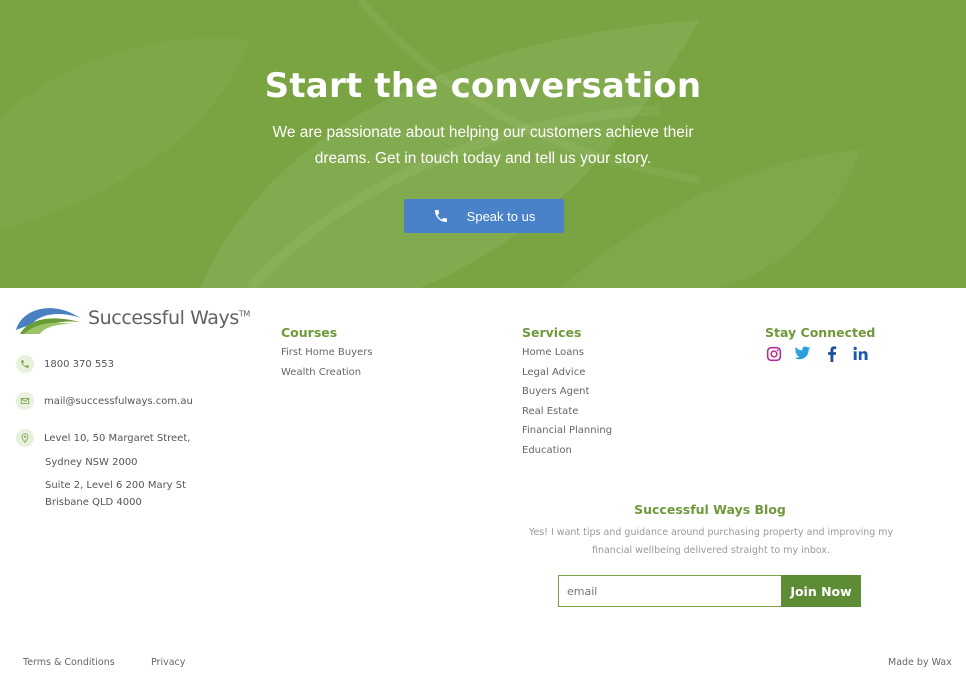  Describe the element at coordinates (567, 395) in the screenshot. I see `services-item: Buyers Agent` at that location.